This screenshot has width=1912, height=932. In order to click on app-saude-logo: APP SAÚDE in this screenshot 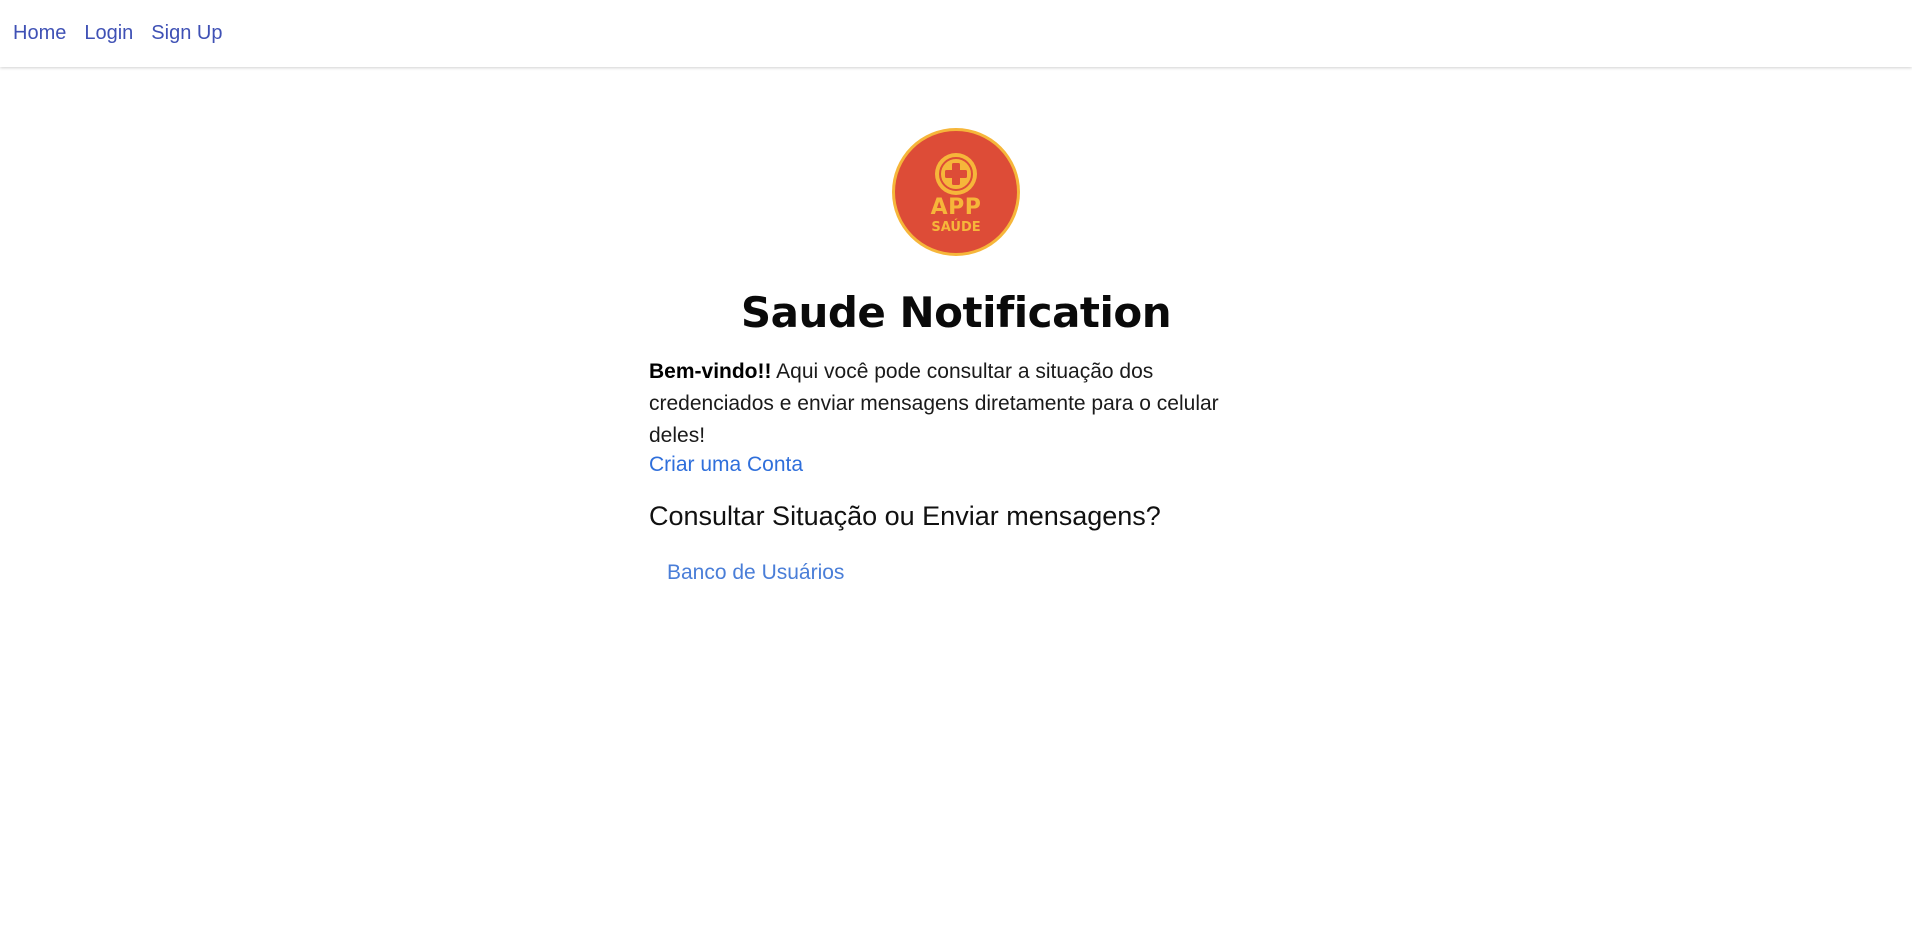, I will do `click(956, 192)`.